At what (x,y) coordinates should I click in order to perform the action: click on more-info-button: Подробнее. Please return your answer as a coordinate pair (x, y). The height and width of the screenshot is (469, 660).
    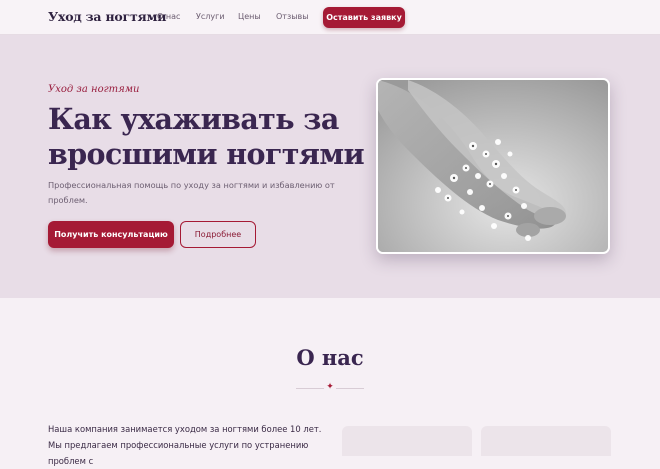
    Looking at the image, I should click on (218, 234).